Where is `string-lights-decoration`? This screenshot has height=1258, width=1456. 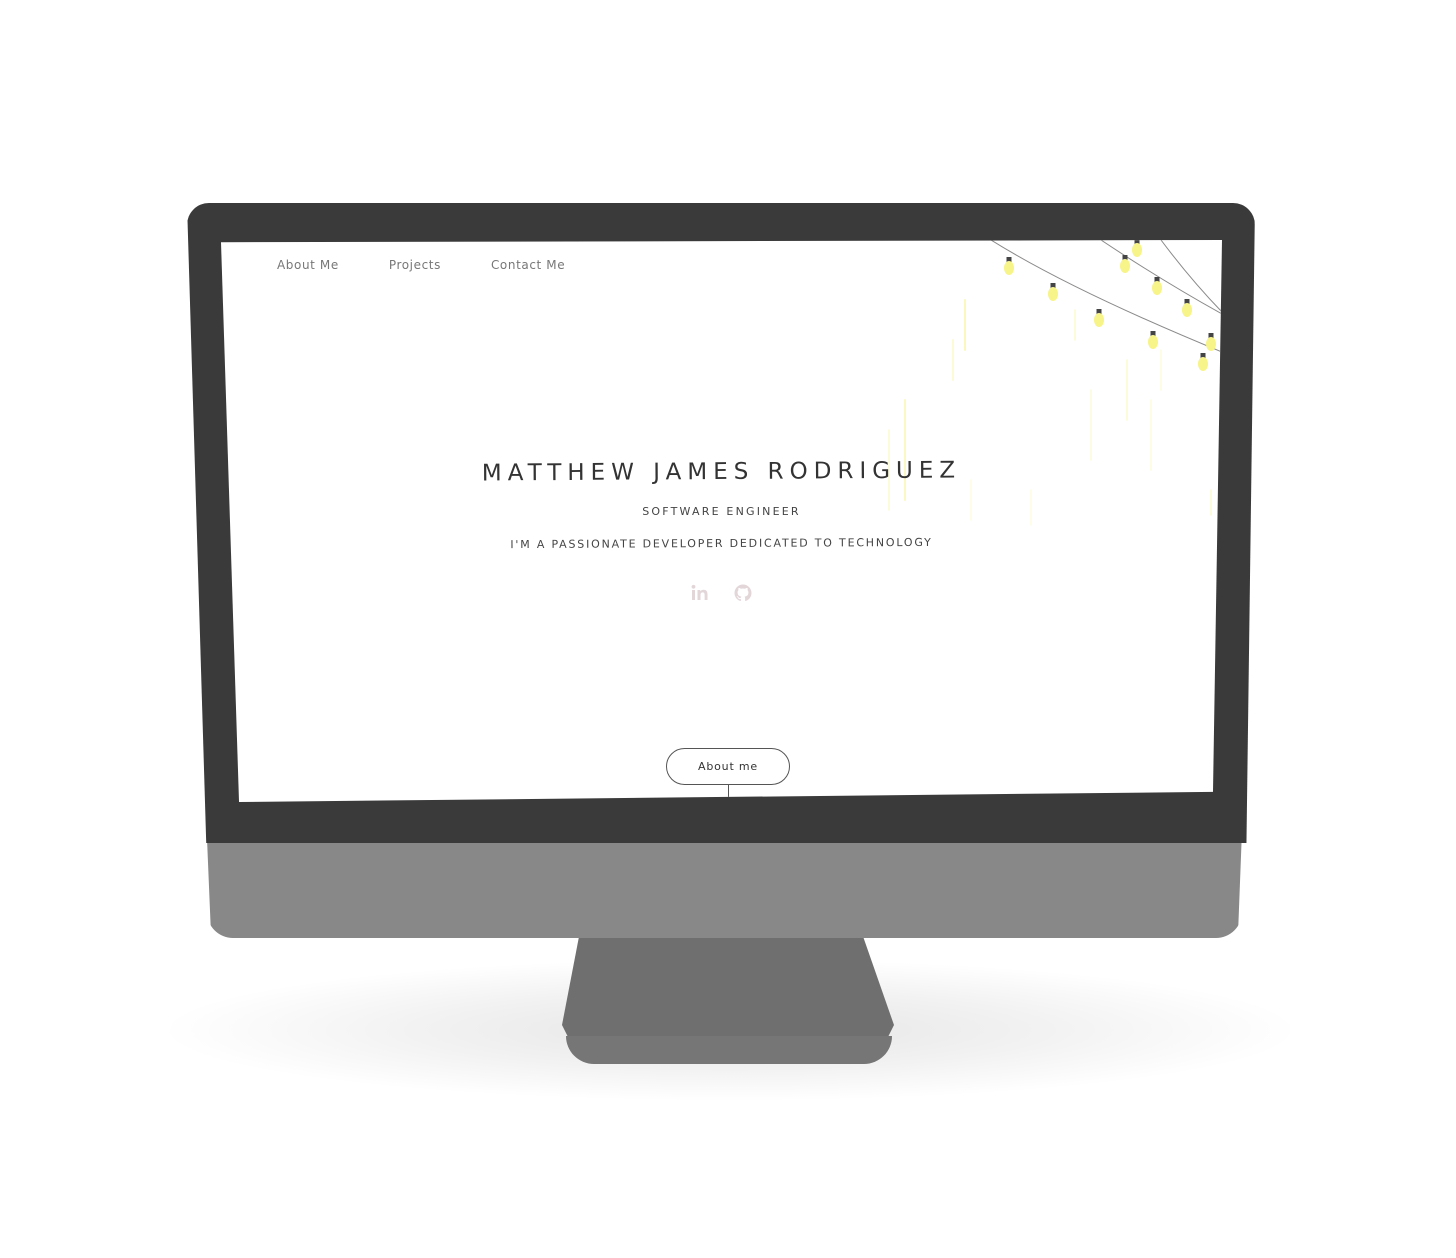 string-lights-decoration is located at coordinates (1055, 383).